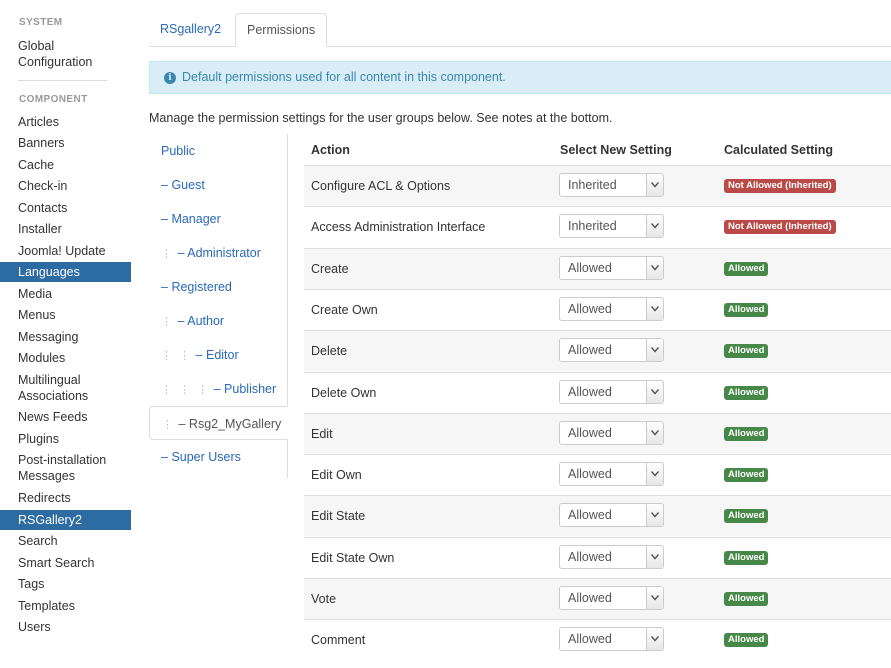  What do you see at coordinates (65, 468) in the screenshot?
I see `sidebar-item-post-installation-messages: Post-installation Messages` at bounding box center [65, 468].